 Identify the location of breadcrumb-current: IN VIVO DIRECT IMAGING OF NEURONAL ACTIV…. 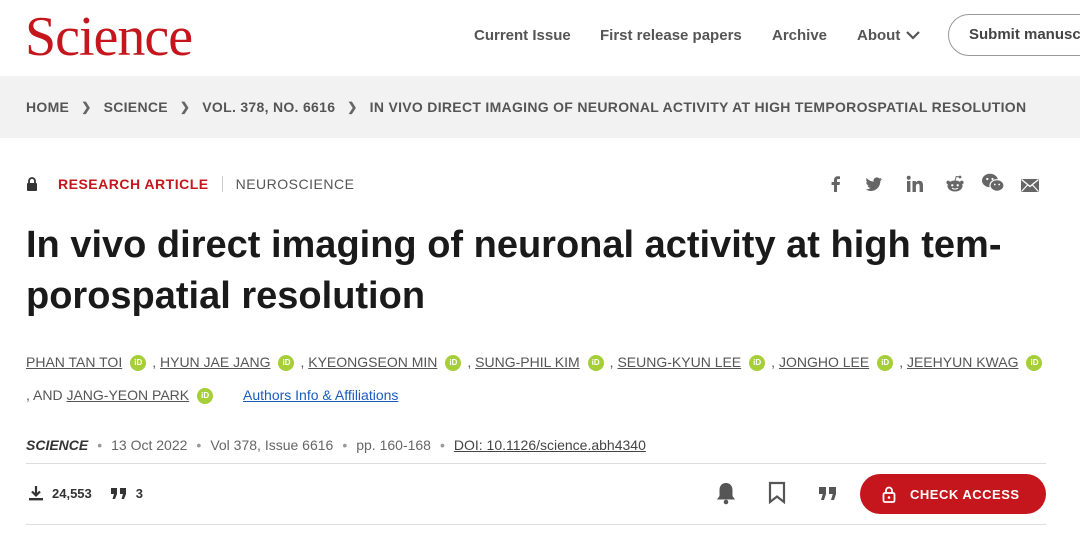
(698, 107).